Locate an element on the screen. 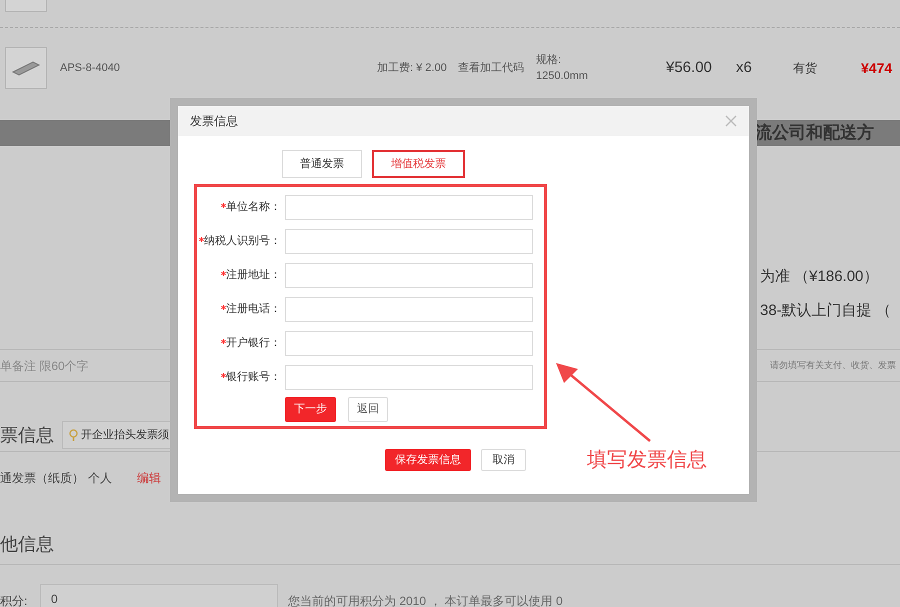  product-name: APS-8-4040 is located at coordinates (90, 68).